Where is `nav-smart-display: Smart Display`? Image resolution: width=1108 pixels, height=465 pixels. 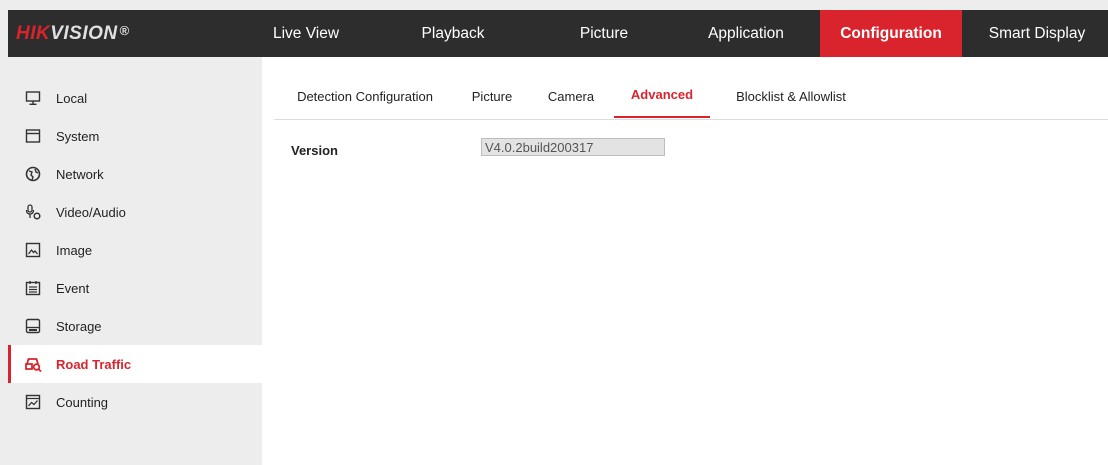 nav-smart-display: Smart Display is located at coordinates (1037, 33).